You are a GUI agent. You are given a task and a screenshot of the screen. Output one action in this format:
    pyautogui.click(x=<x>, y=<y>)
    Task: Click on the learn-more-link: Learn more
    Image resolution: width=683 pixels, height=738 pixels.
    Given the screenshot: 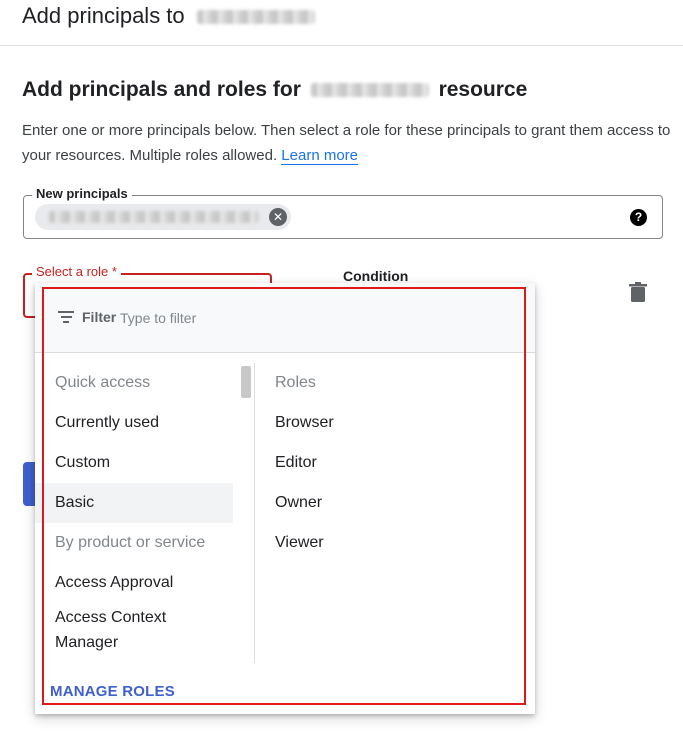 What is the action you would take?
    pyautogui.click(x=320, y=156)
    